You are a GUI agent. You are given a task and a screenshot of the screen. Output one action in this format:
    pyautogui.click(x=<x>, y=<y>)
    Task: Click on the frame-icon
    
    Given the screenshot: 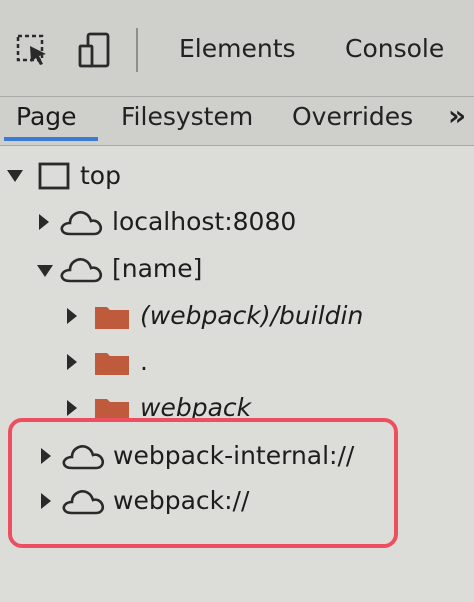 What is the action you would take?
    pyautogui.click(x=54, y=178)
    